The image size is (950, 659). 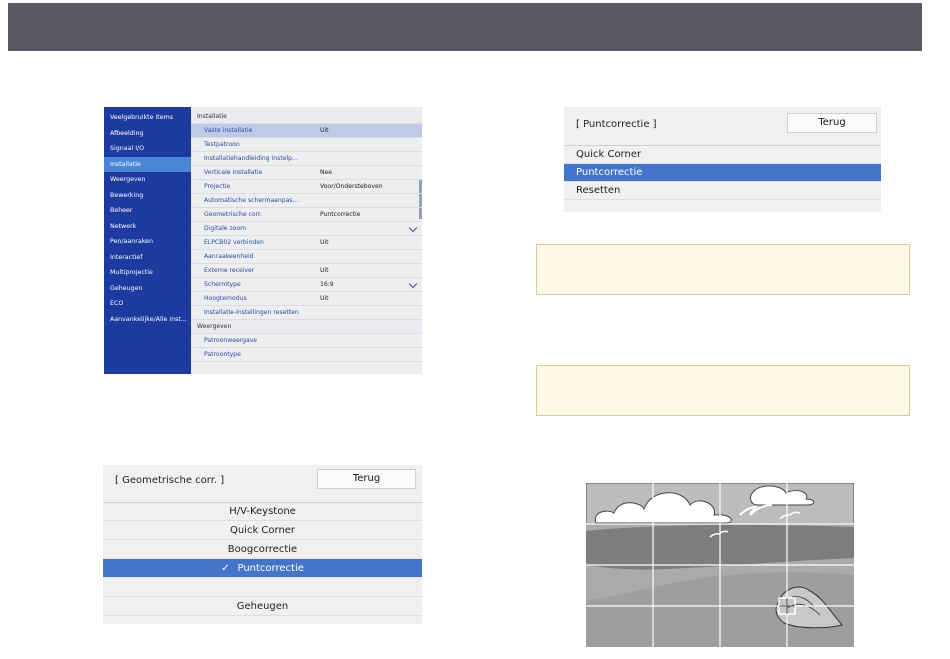 I want to click on menu-nav-item: Weergeven, so click(x=147, y=179).